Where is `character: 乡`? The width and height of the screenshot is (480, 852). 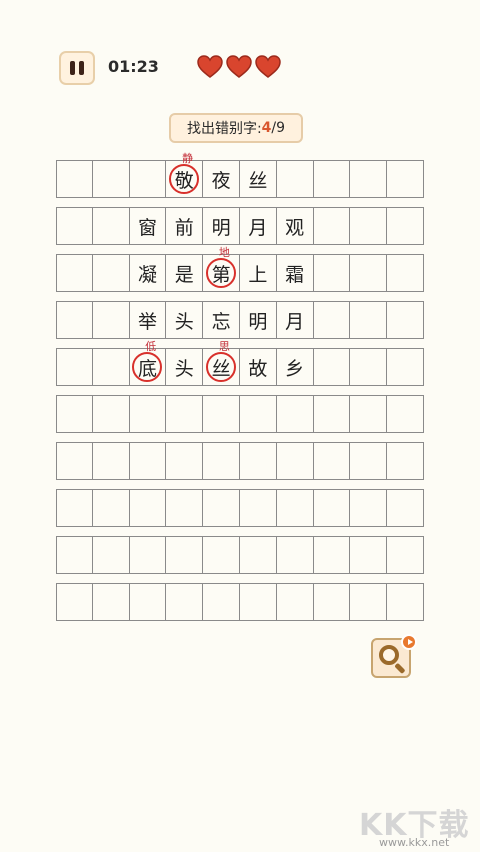 character: 乡 is located at coordinates (295, 368).